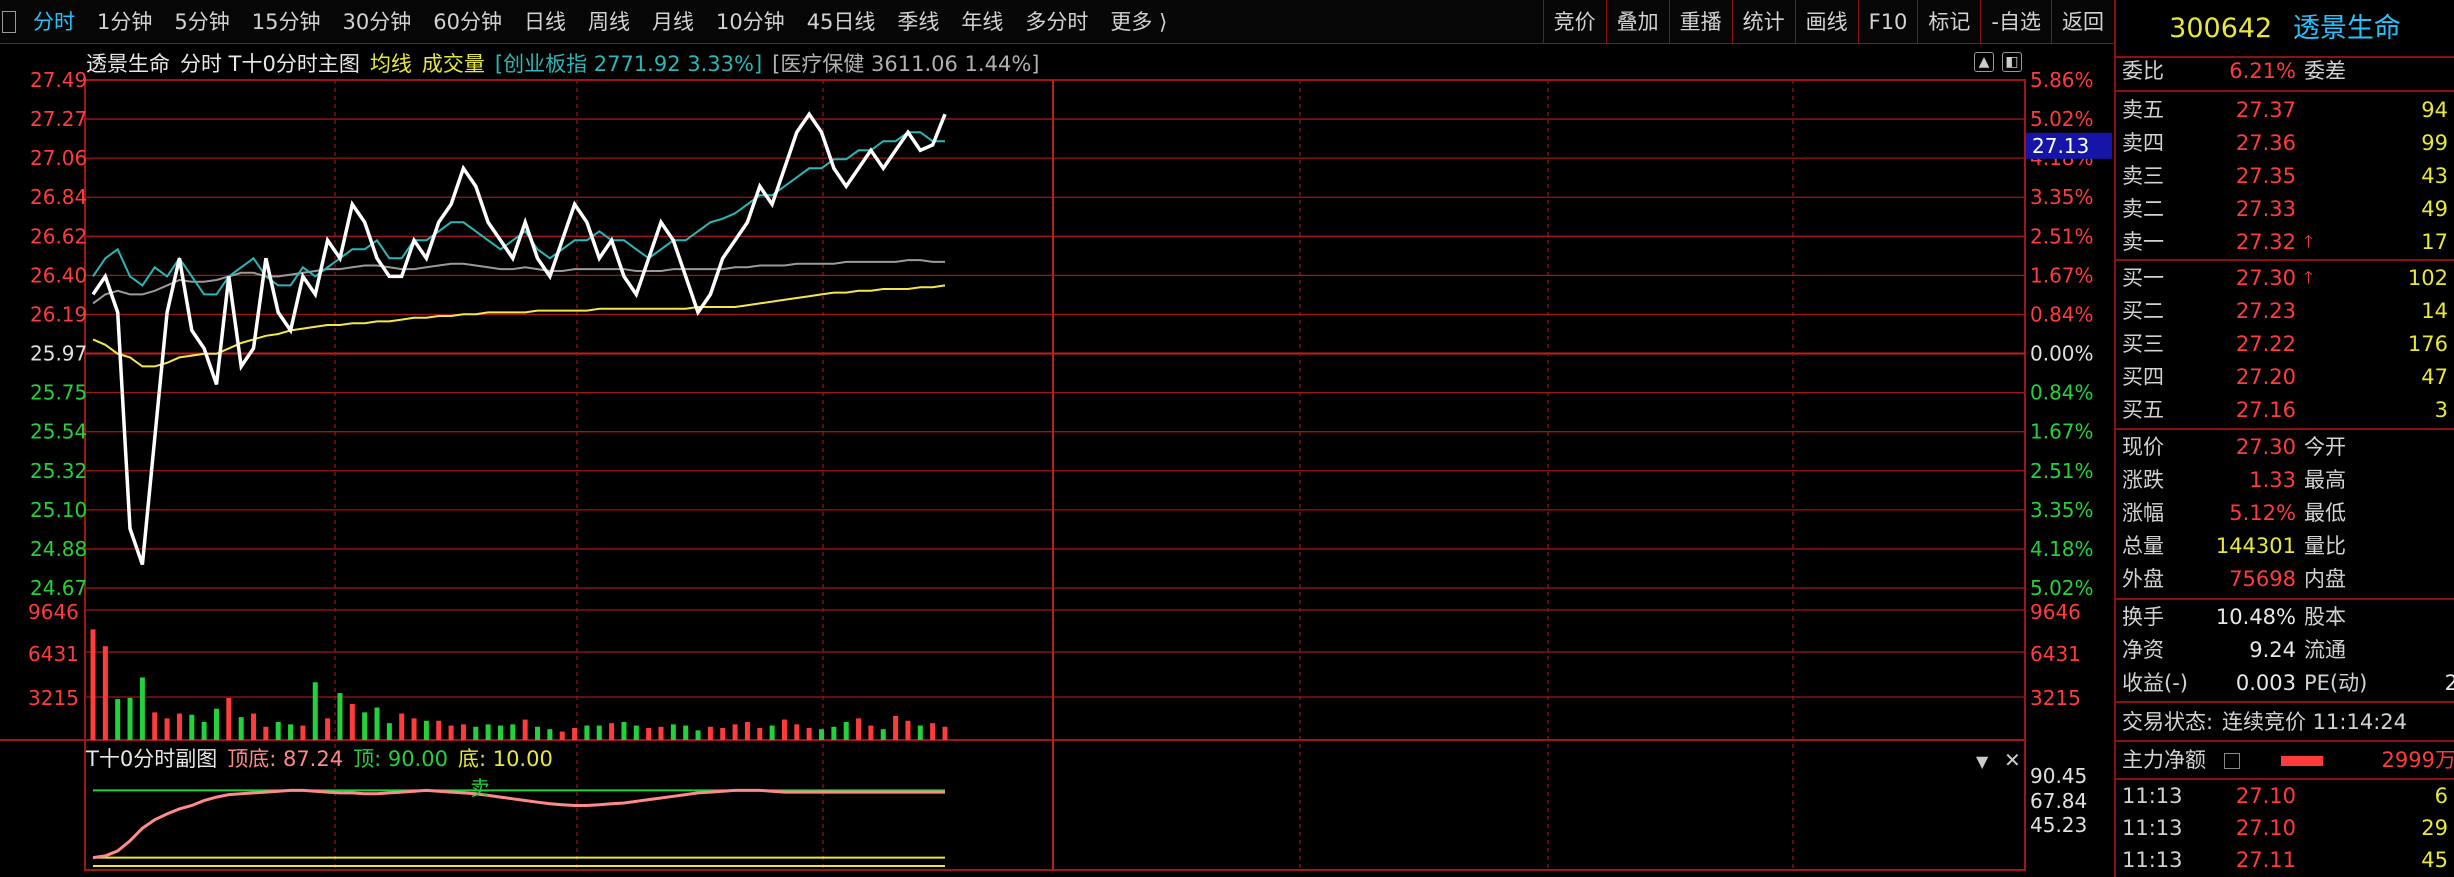  Describe the element at coordinates (2062, 549) in the screenshot. I see `pct-tick-label: 4.18%` at that location.